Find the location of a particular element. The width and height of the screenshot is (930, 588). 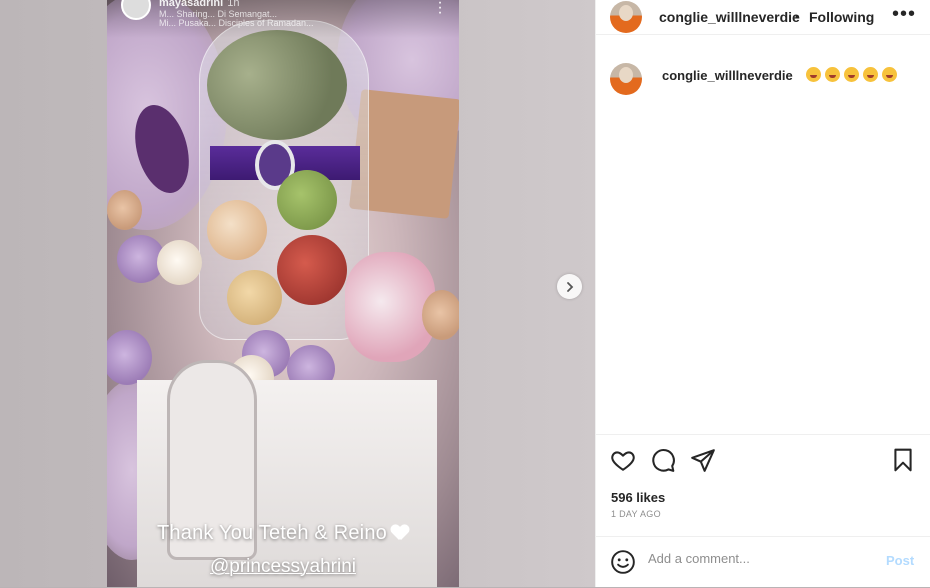

chevron-right-icon is located at coordinates (569, 286).